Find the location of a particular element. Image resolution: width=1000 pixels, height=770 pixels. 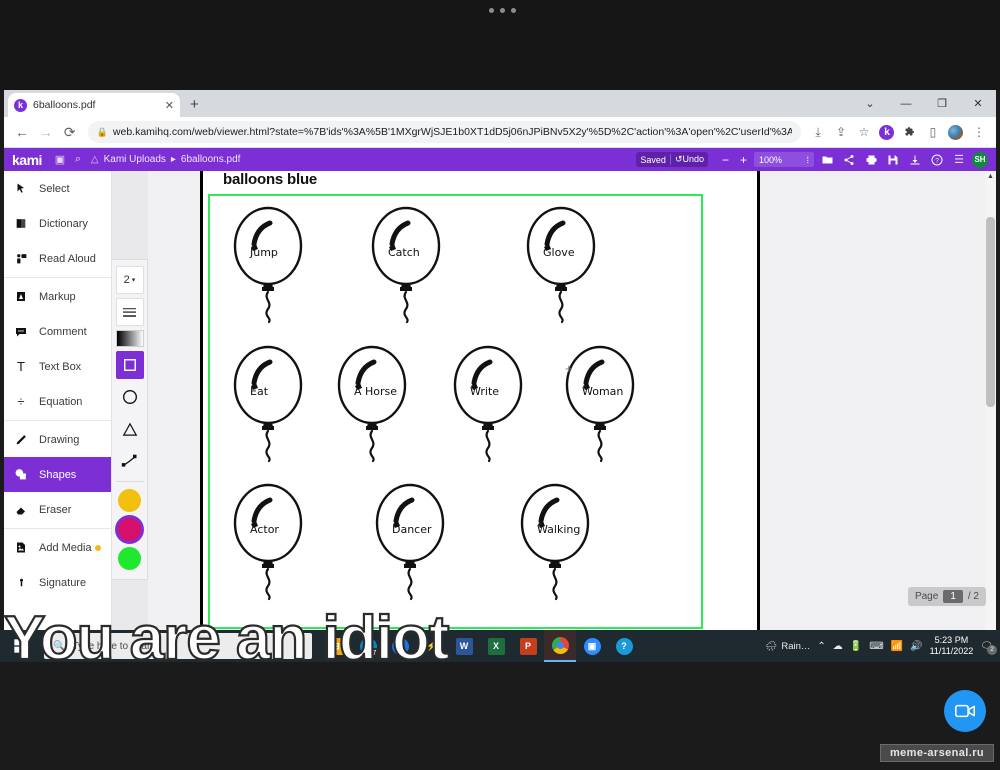

sidebar-item-drawing: Drawing is located at coordinates (57, 439).